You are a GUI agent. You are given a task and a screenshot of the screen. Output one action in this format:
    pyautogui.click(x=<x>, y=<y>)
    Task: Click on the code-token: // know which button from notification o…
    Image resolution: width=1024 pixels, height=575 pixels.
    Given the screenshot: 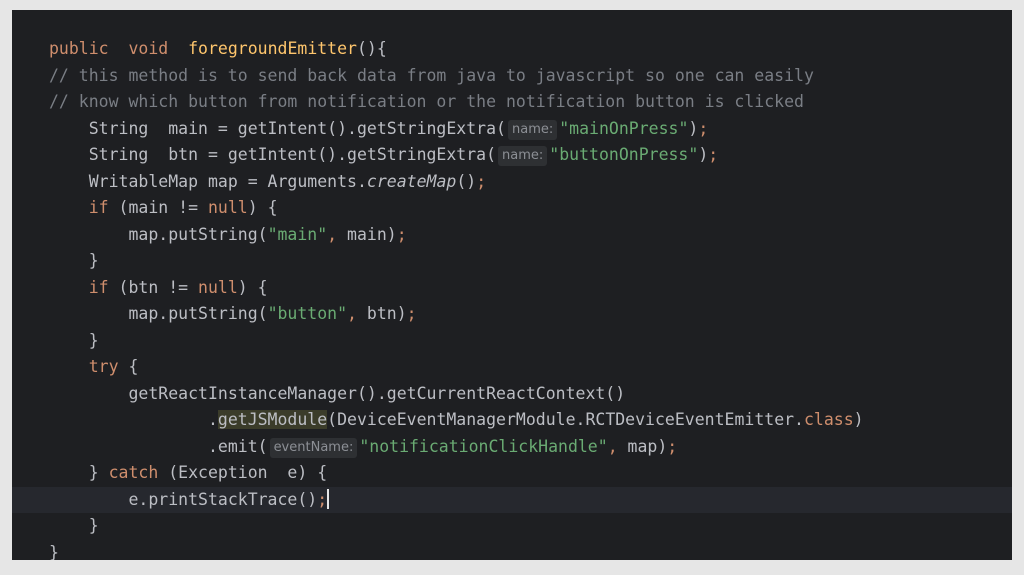 What is the action you would take?
    pyautogui.click(x=426, y=101)
    